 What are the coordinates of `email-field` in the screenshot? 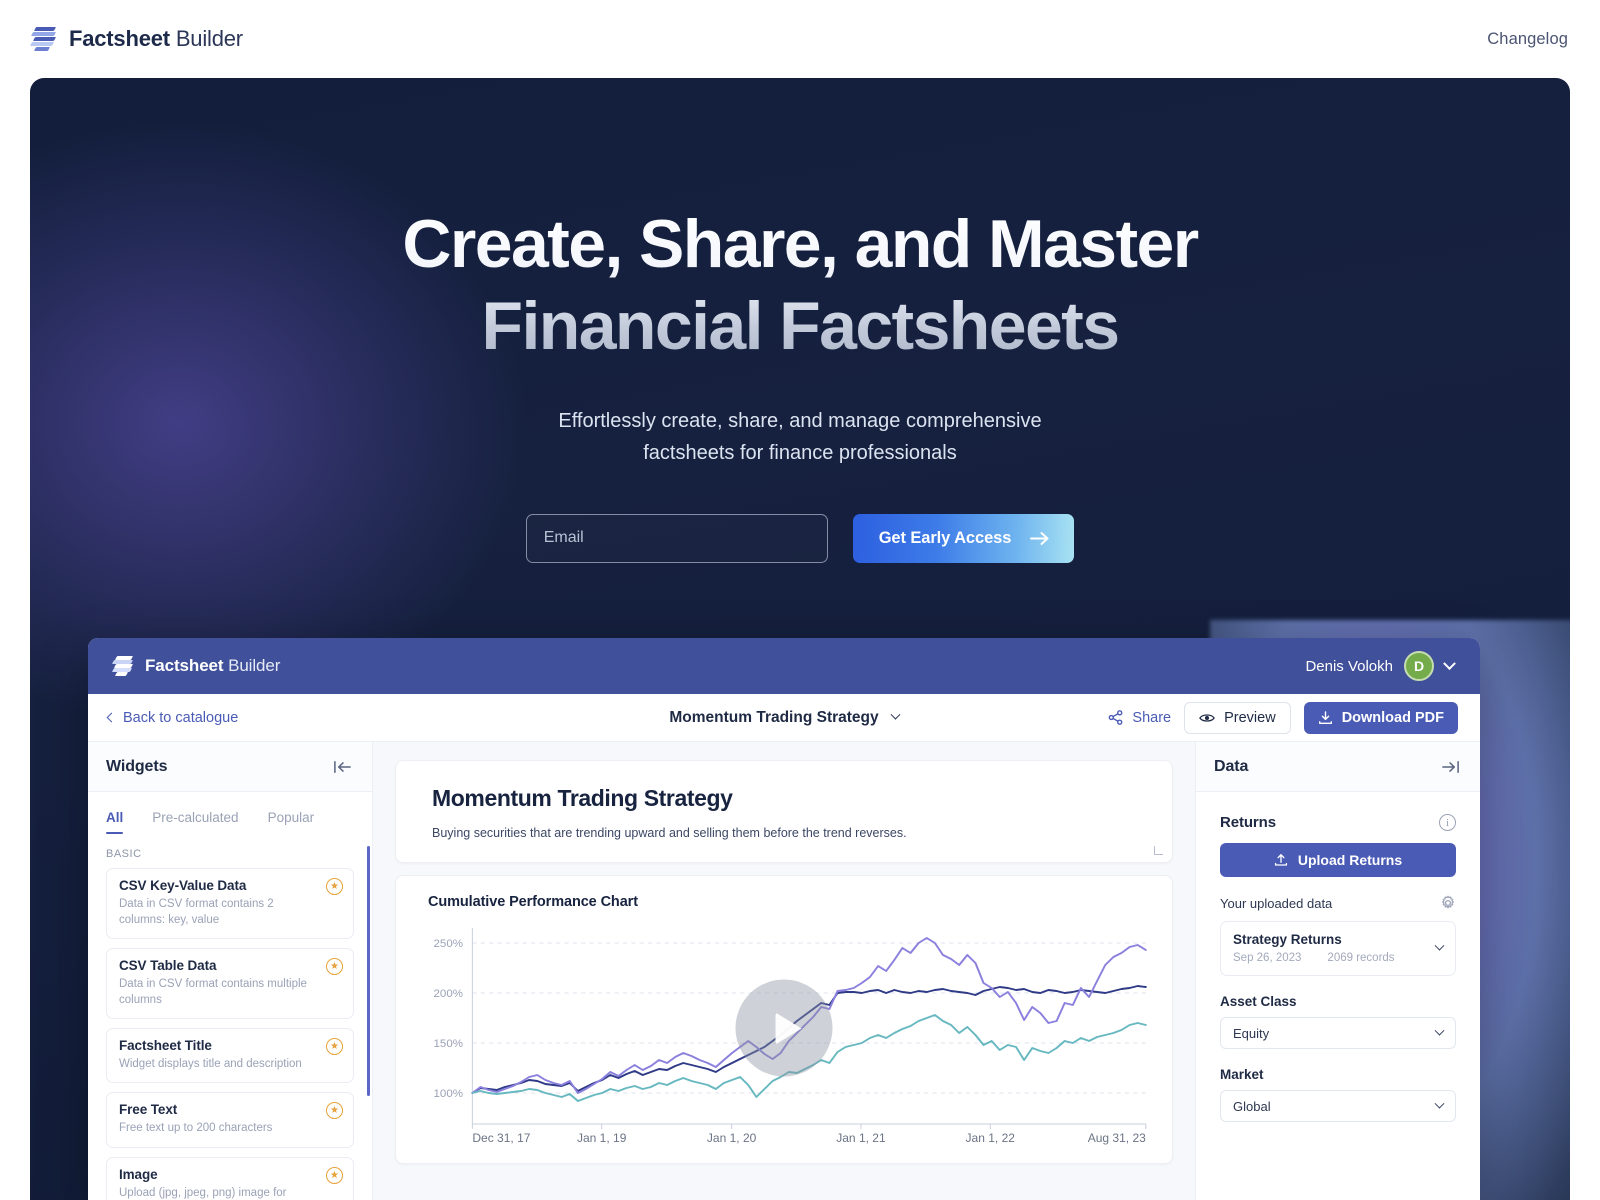 It's located at (676, 538).